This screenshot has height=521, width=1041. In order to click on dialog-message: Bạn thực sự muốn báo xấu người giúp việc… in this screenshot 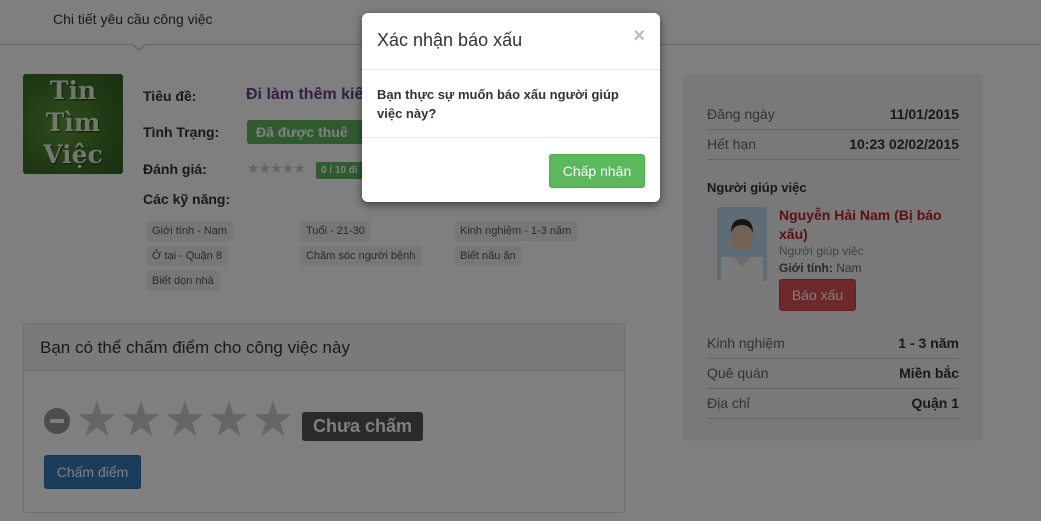, I will do `click(498, 104)`.